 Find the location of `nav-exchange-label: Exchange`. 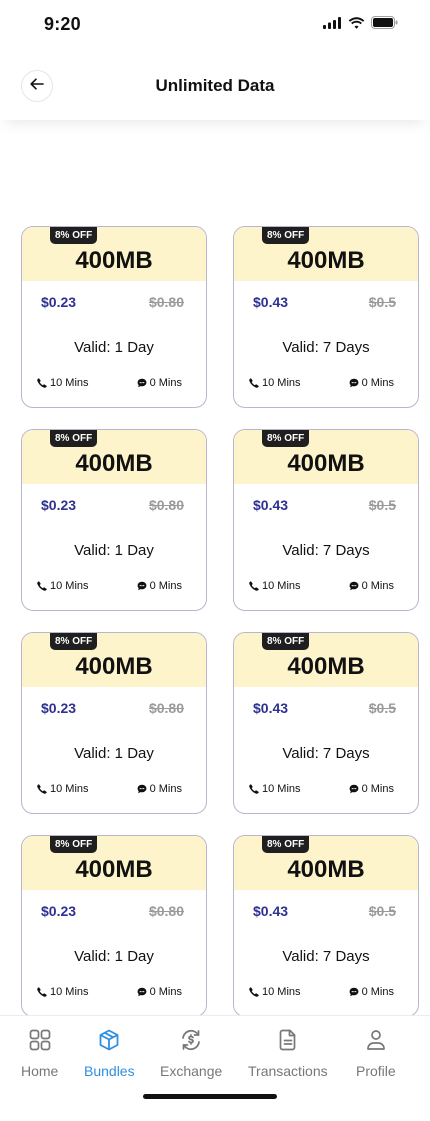

nav-exchange-label: Exchange is located at coordinates (191, 1071).